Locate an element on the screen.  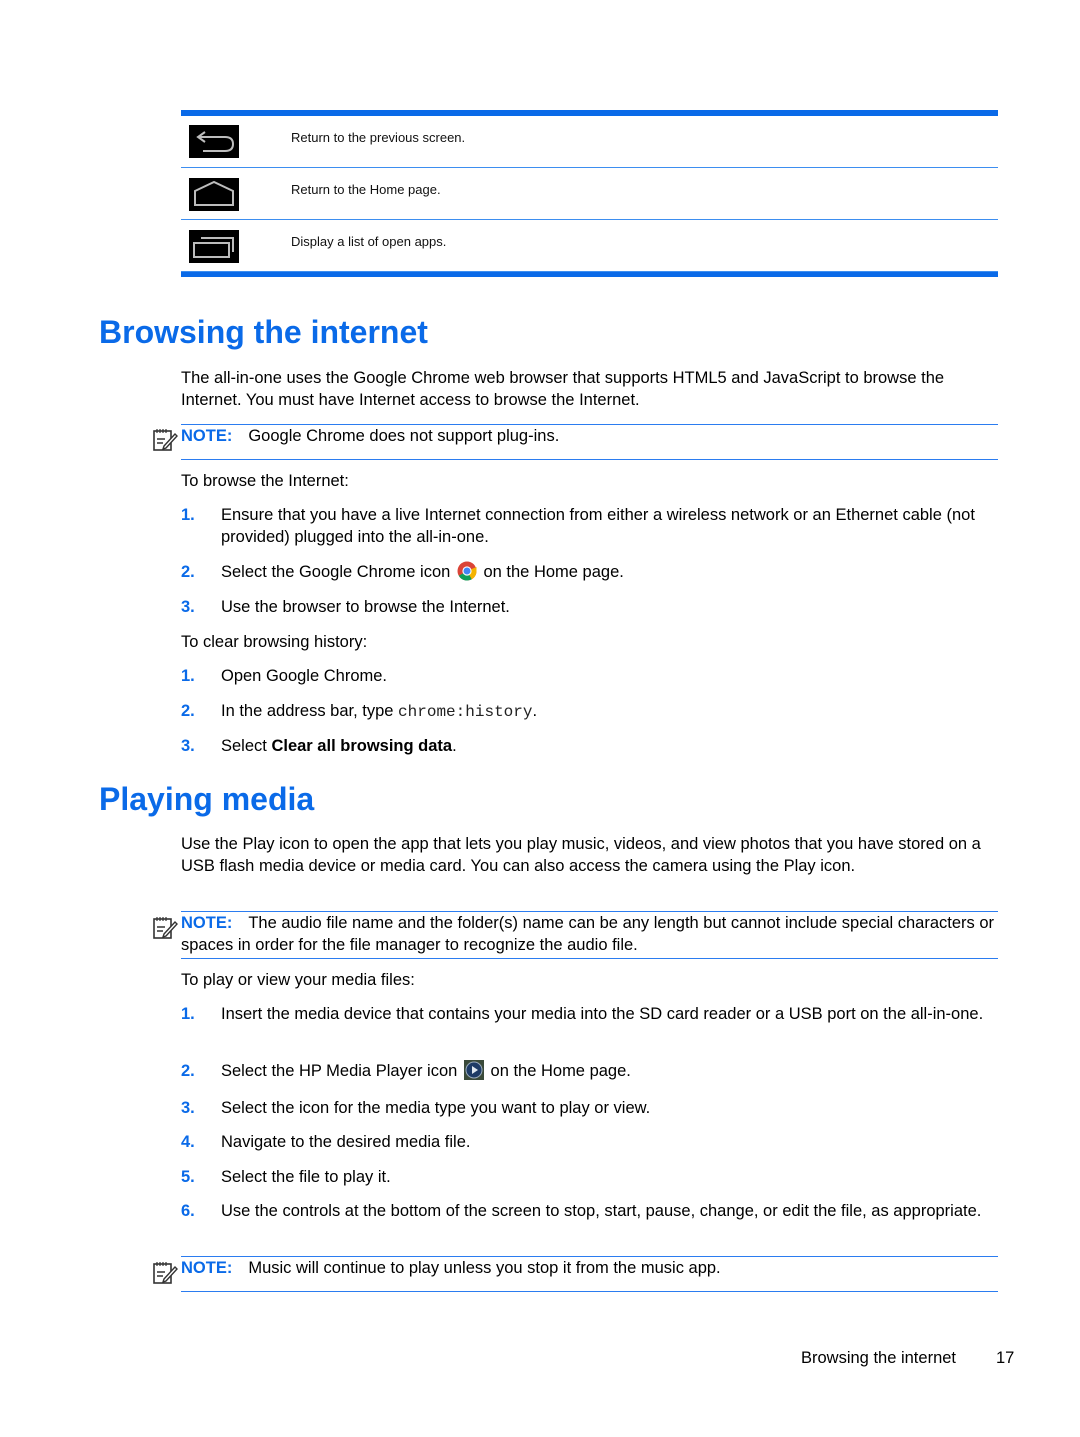
media-lead: To play or view your media files: is located at coordinates (298, 980).